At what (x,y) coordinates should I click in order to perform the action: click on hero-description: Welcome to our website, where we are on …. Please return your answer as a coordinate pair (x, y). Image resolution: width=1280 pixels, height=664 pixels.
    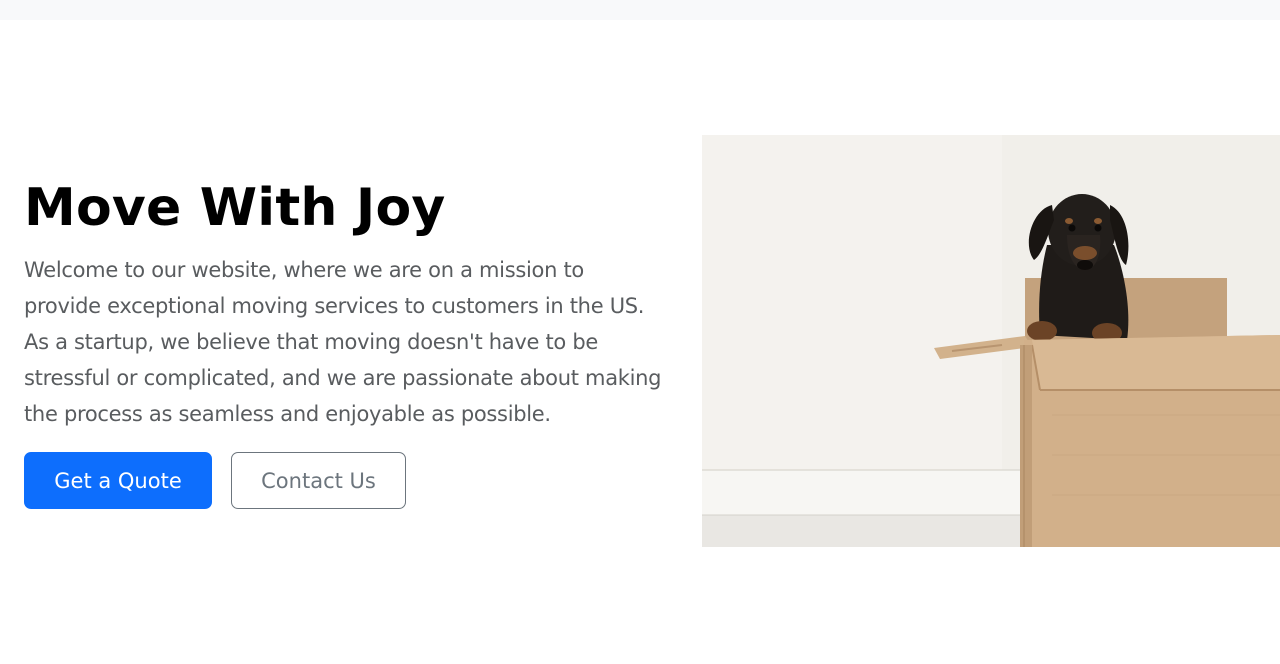
    Looking at the image, I should click on (343, 342).